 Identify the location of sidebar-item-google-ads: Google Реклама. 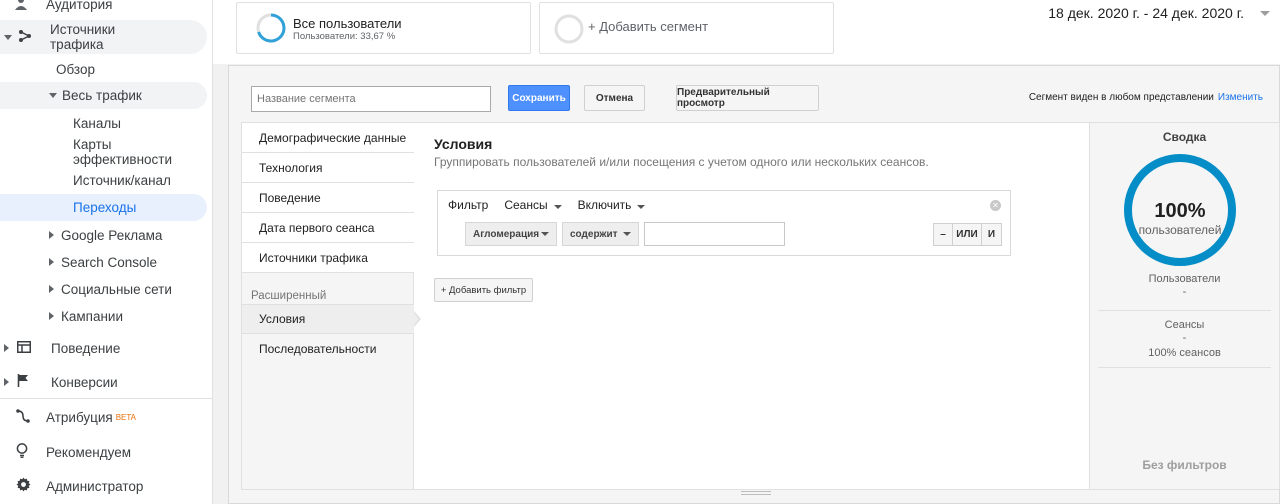
(103, 235).